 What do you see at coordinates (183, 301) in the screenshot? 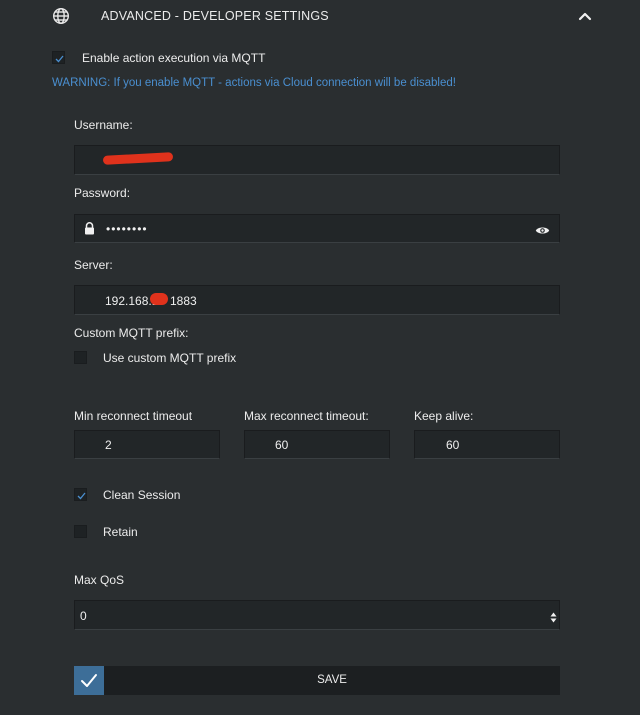
I see `server-value-suffix: 1883` at bounding box center [183, 301].